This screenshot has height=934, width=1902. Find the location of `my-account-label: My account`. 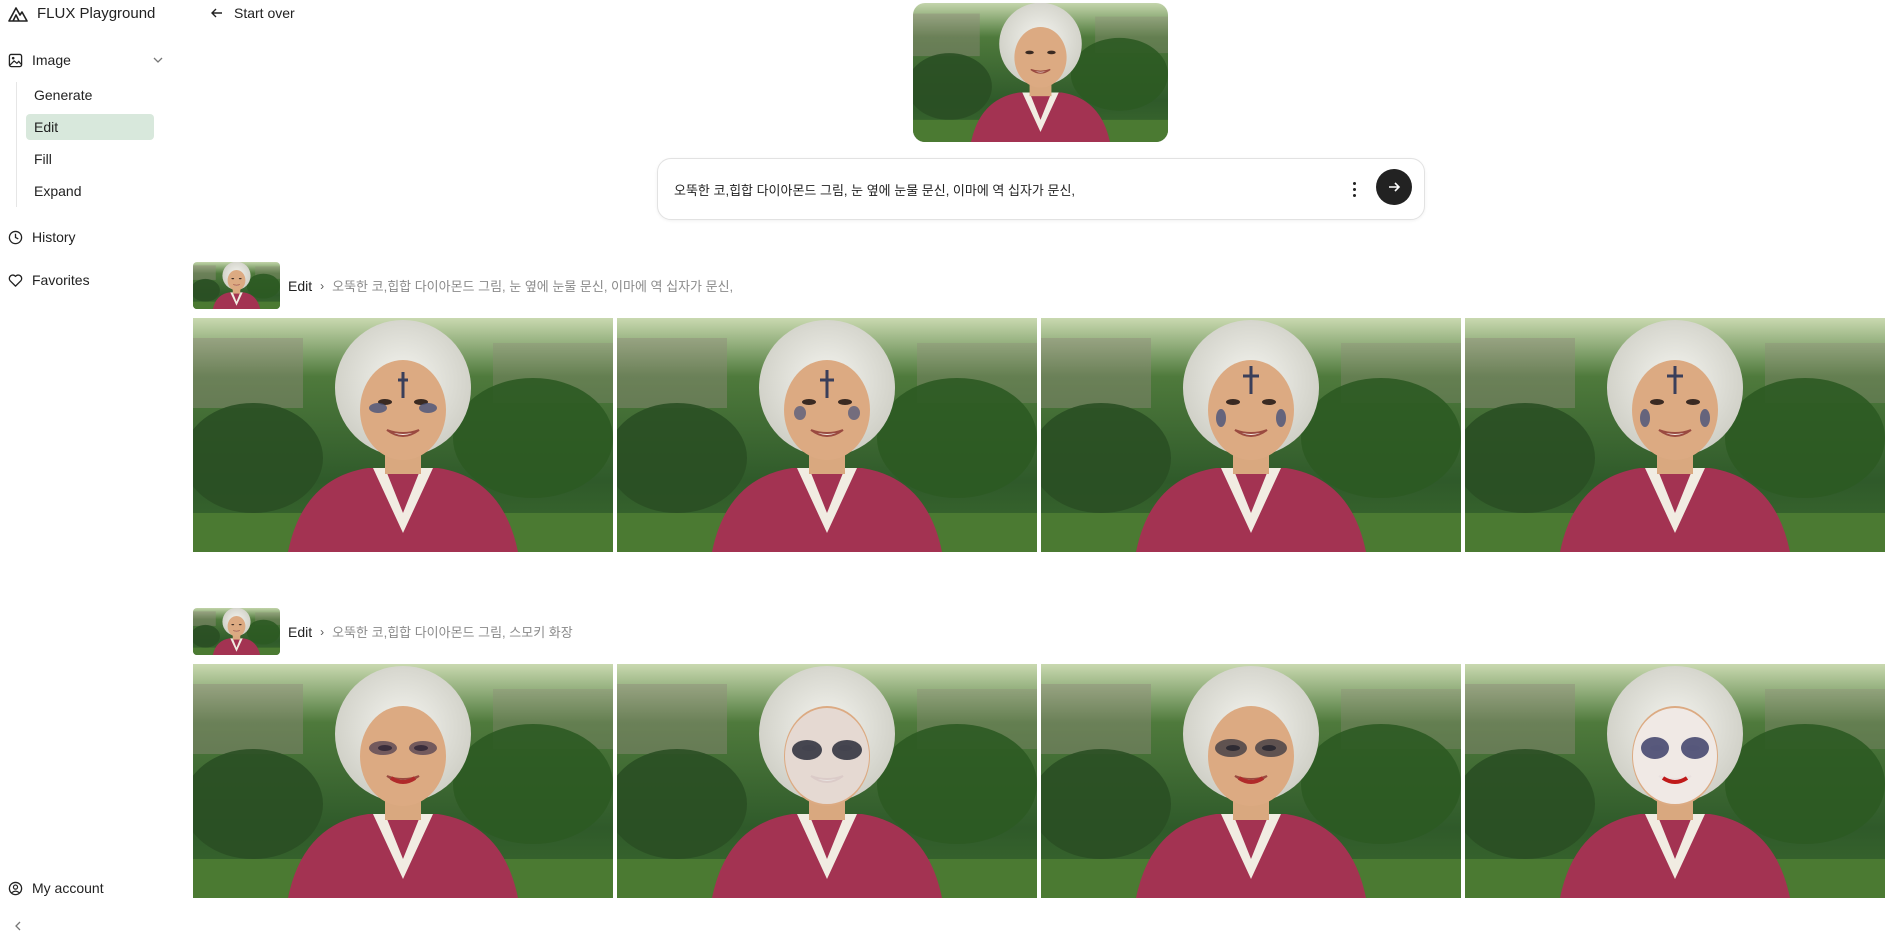

my-account-label: My account is located at coordinates (68, 888).